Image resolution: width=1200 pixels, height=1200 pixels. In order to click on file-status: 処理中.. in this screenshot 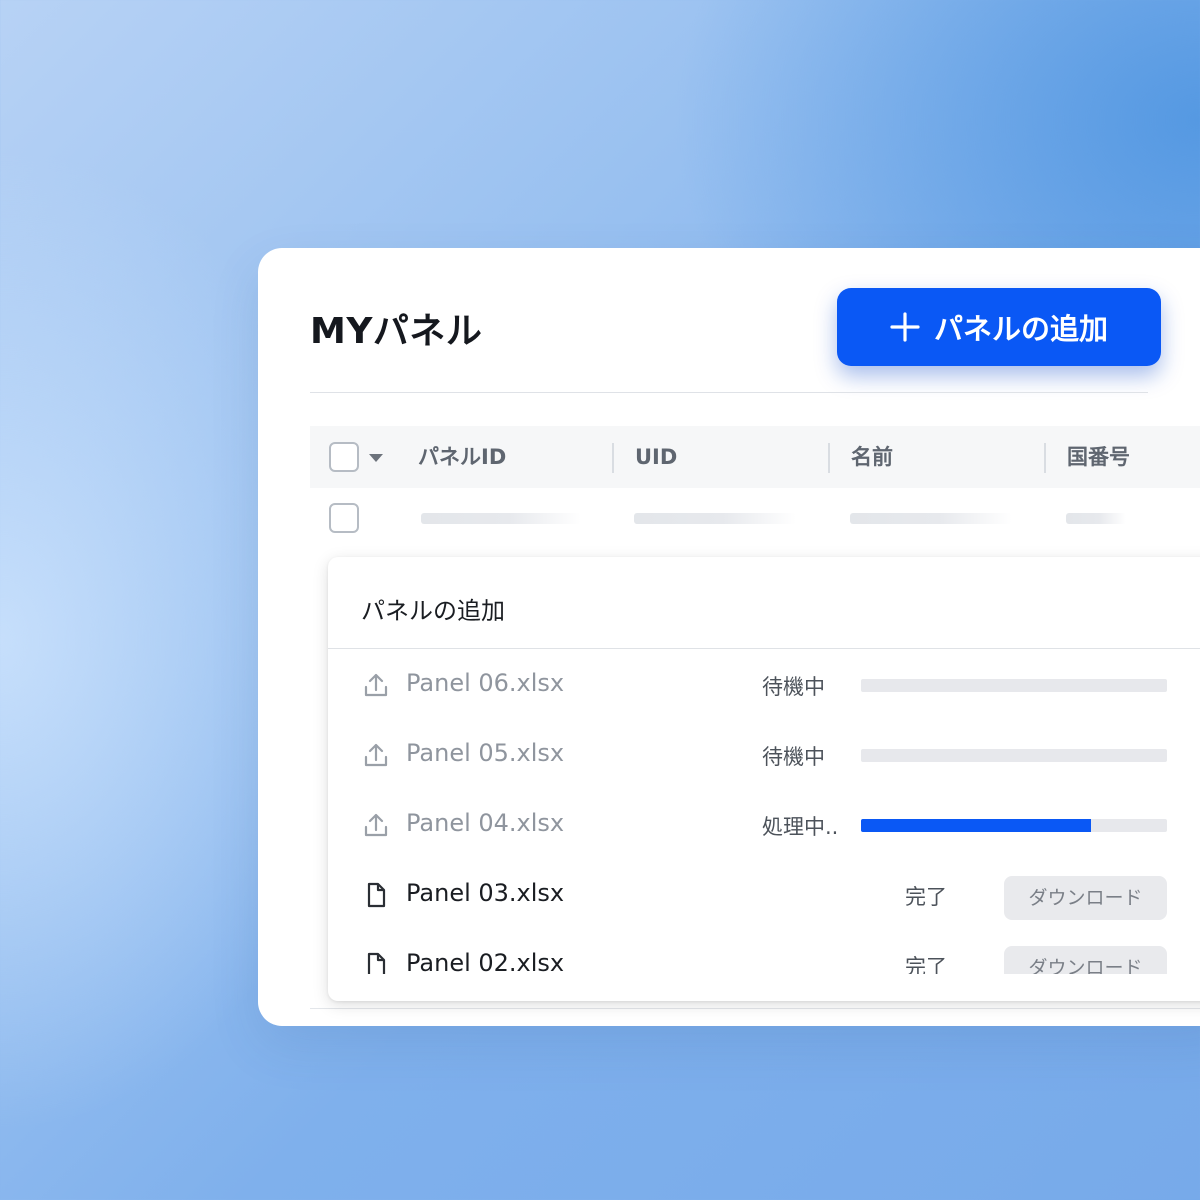, I will do `click(800, 827)`.